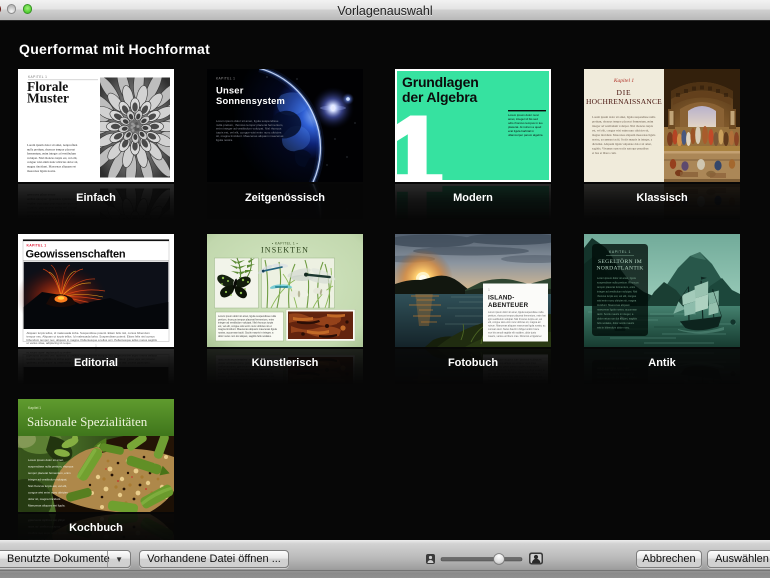  What do you see at coordinates (48, 98) in the screenshot?
I see `svg-text: Muster` at bounding box center [48, 98].